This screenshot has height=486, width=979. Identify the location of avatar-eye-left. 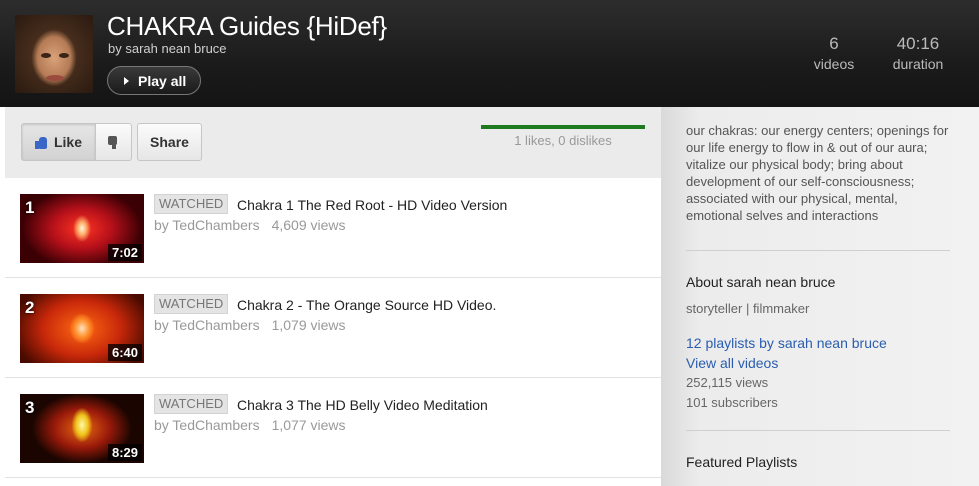
(46, 55).